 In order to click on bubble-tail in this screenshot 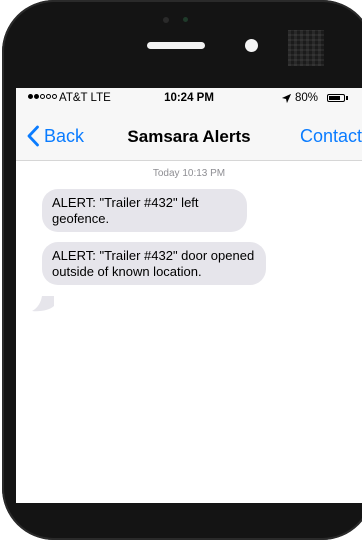, I will do `click(43, 304)`.